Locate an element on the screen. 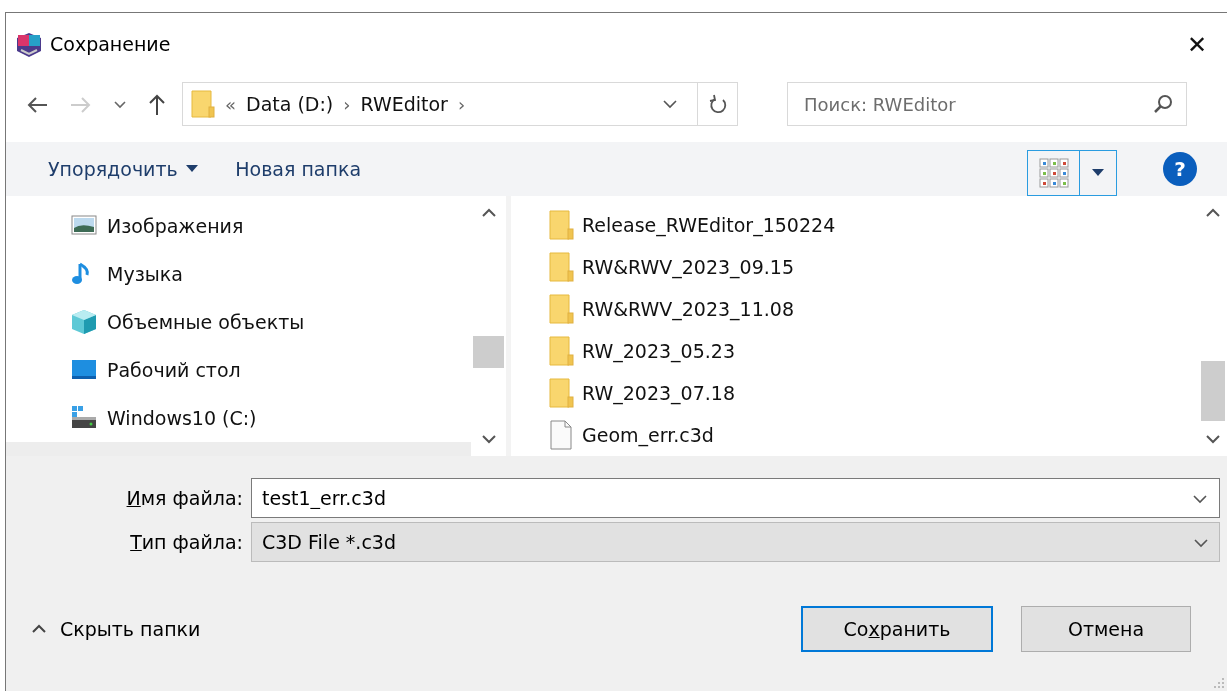  address-bar: « Data (D:) › RWEditor › is located at coordinates (460, 104).